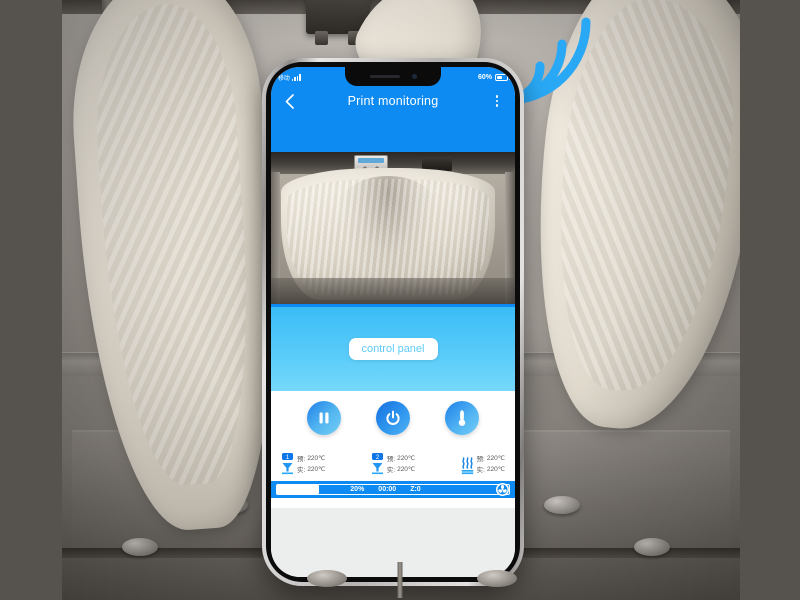 The height and width of the screenshot is (600, 800). What do you see at coordinates (393, 503) in the screenshot?
I see `screen-bottom-white` at bounding box center [393, 503].